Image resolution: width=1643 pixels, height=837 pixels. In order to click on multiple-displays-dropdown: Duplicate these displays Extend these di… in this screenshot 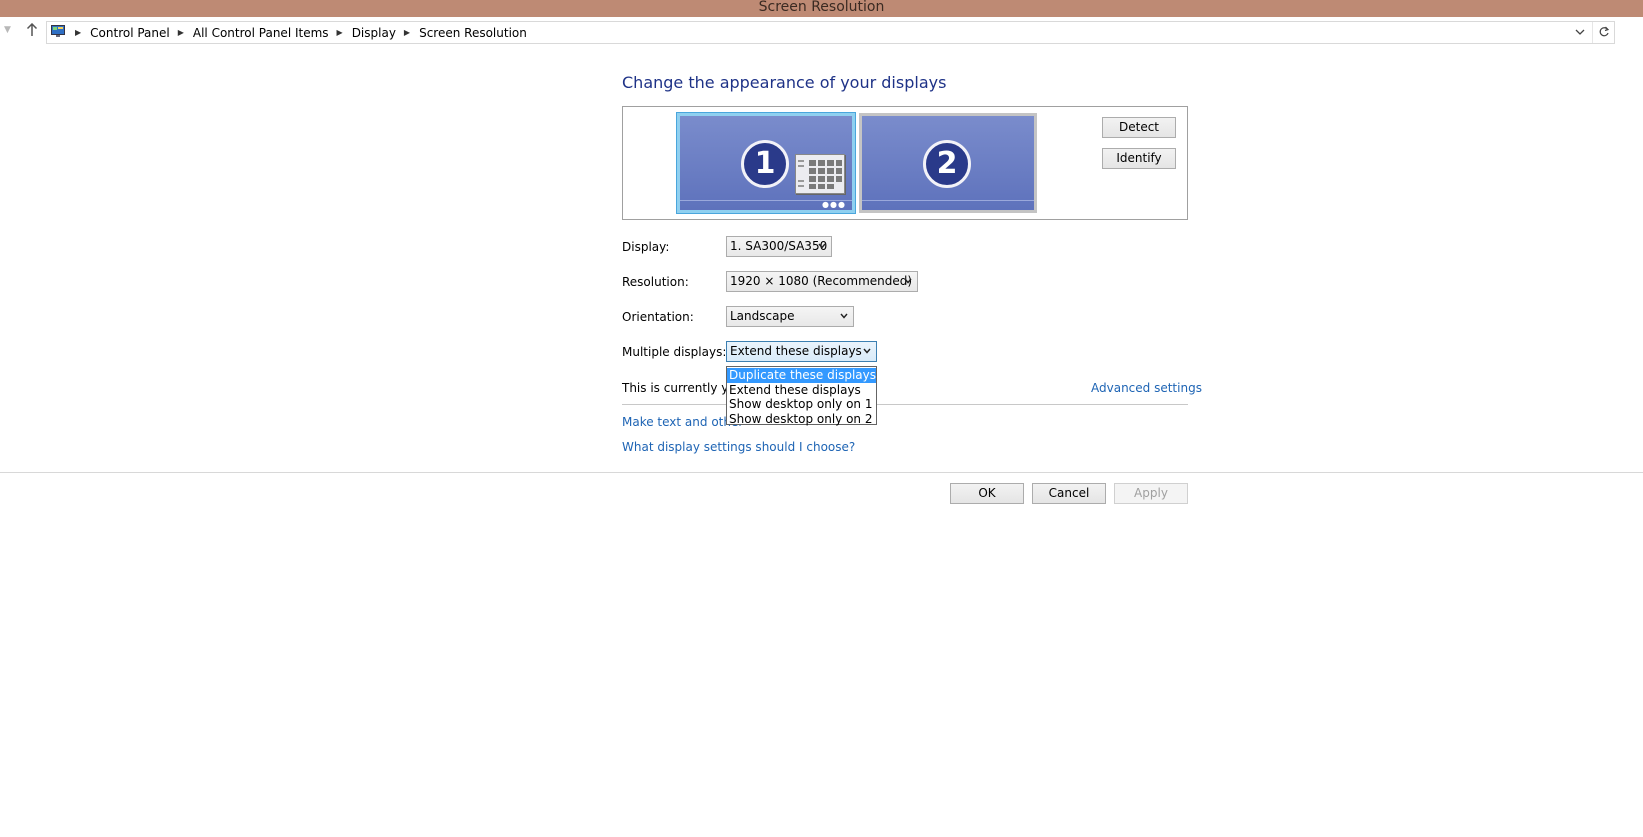, I will do `click(801, 395)`.